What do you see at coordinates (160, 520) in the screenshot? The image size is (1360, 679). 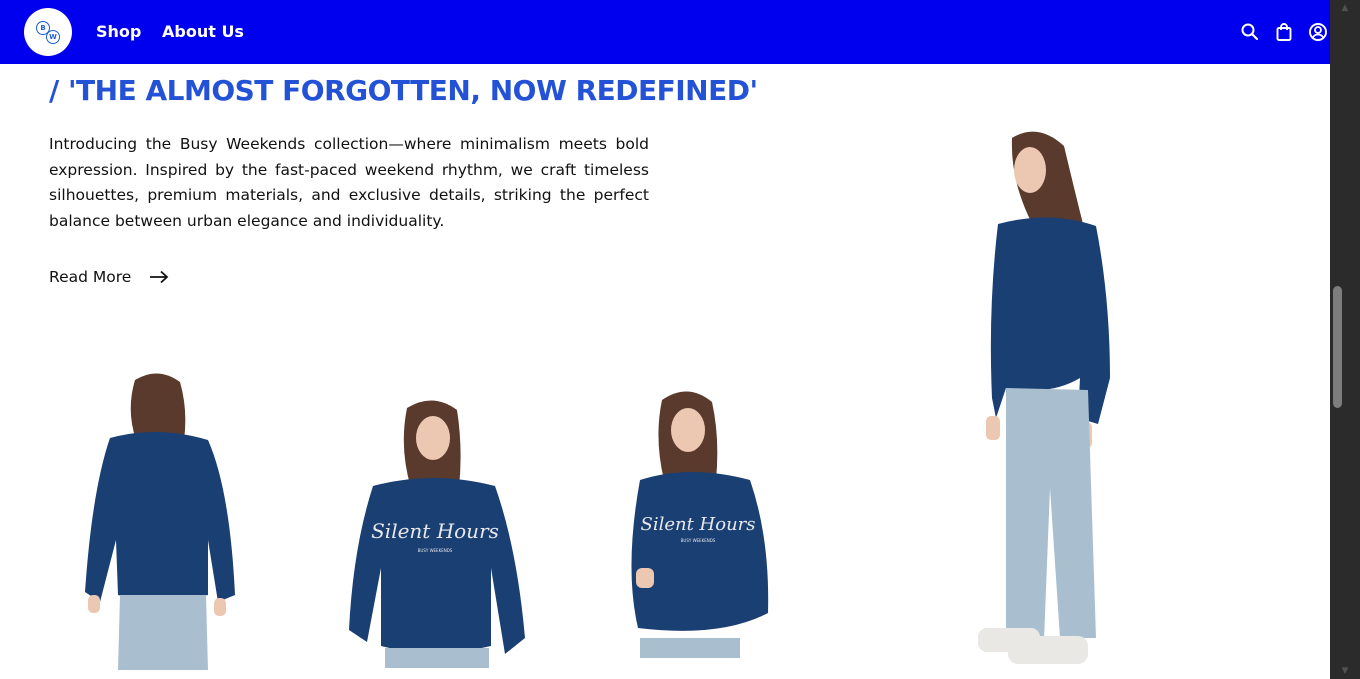 I see `product-photo-back-view` at bounding box center [160, 520].